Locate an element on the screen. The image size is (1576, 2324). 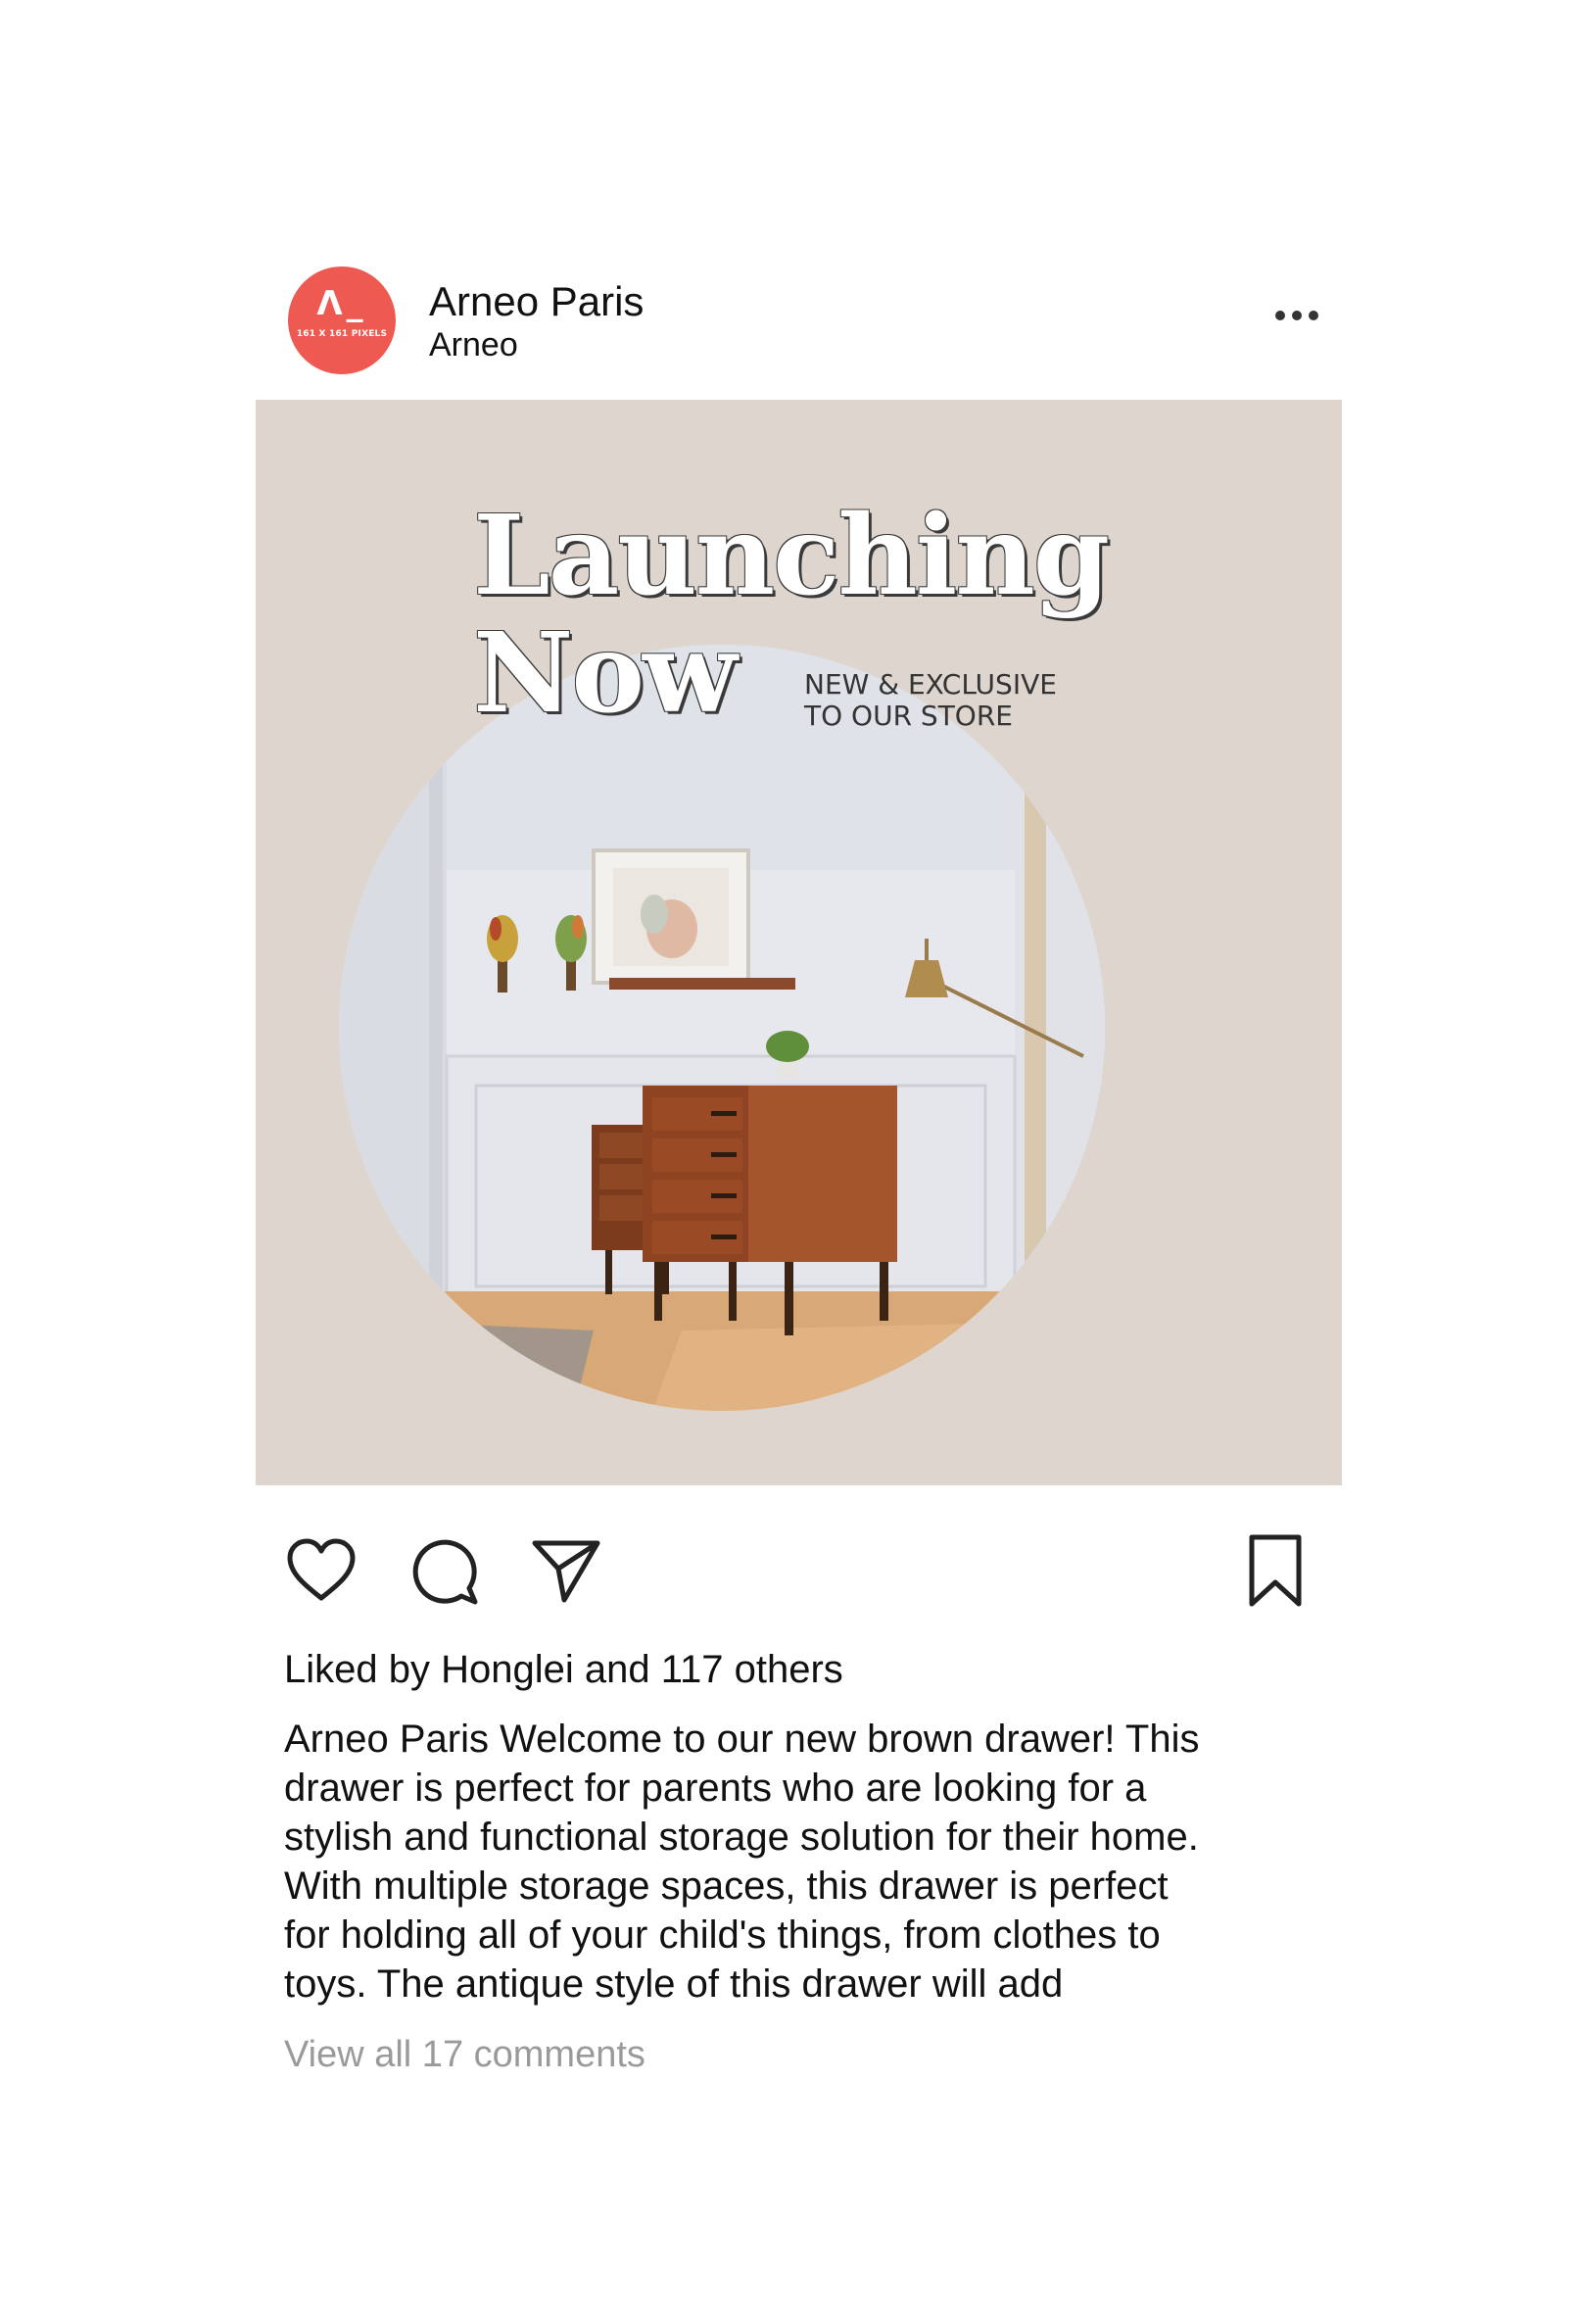
send-icon is located at coordinates (566, 1570).